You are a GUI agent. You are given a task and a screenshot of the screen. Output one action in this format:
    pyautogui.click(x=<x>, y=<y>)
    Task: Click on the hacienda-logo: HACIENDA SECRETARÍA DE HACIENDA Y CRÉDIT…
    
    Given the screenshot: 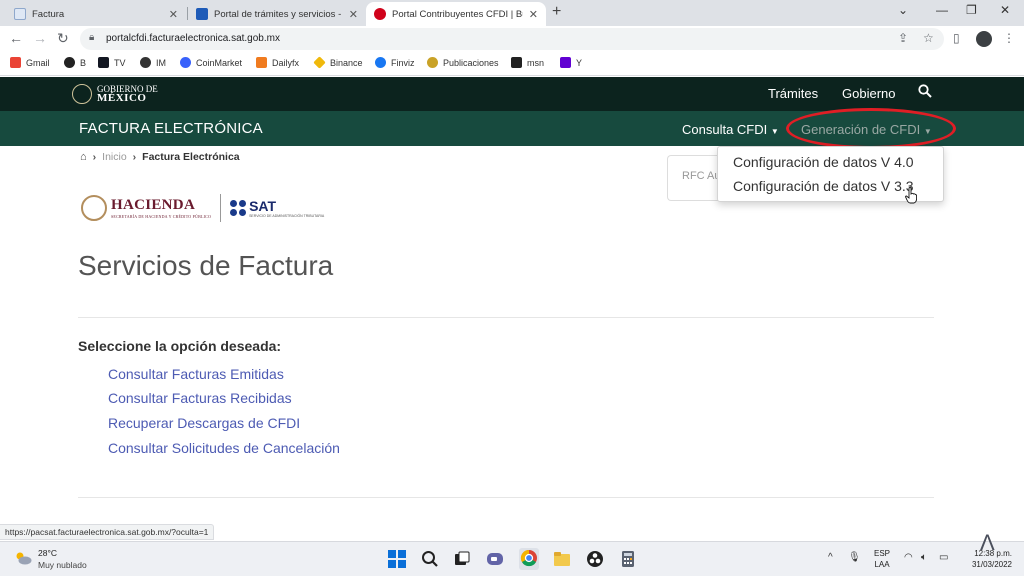 What is the action you would take?
    pyautogui.click(x=161, y=208)
    